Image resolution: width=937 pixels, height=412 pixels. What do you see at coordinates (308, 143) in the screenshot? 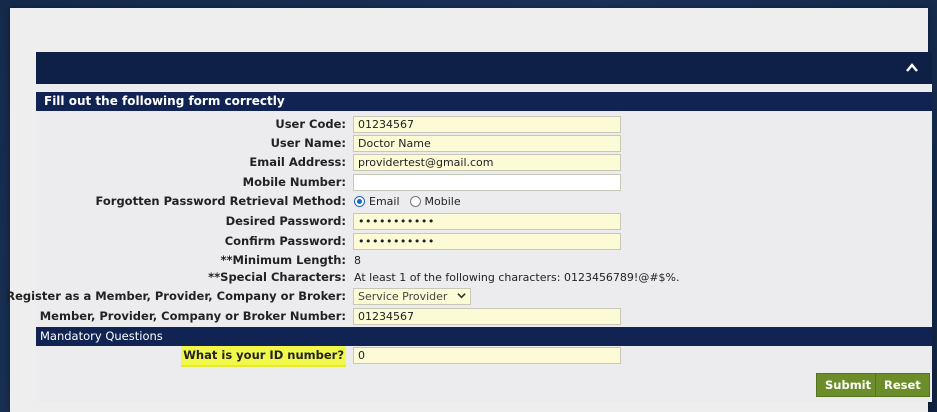
I see `user-name-label: User Name:` at bounding box center [308, 143].